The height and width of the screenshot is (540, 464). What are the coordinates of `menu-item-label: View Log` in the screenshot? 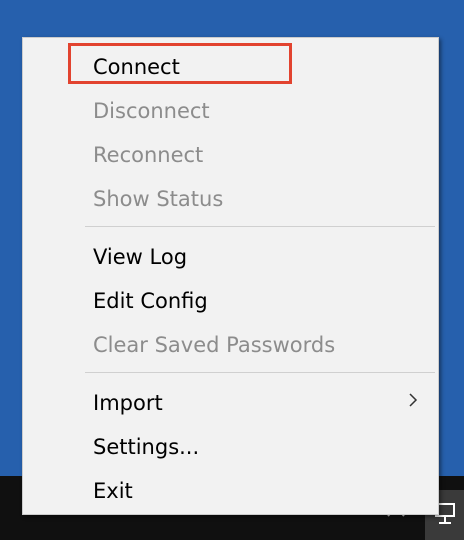 It's located at (140, 257).